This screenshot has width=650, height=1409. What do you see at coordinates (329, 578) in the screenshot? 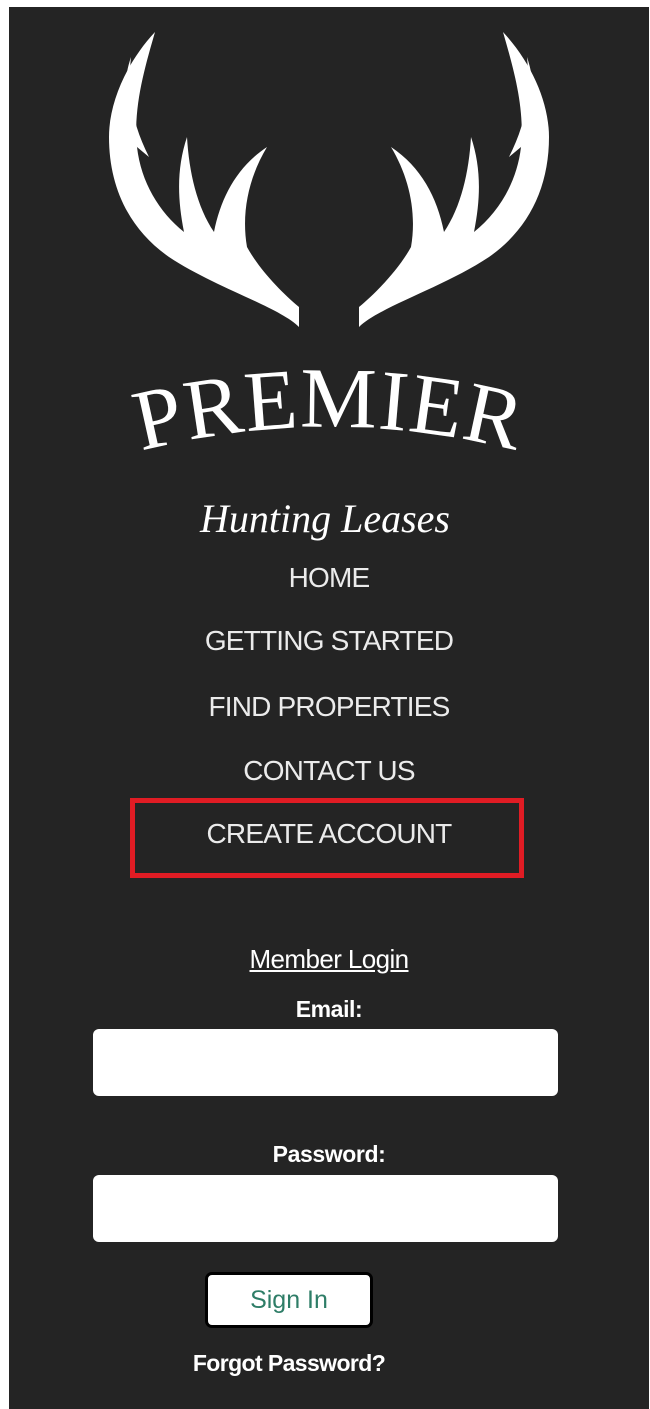
I see `nav-home: HOME` at bounding box center [329, 578].